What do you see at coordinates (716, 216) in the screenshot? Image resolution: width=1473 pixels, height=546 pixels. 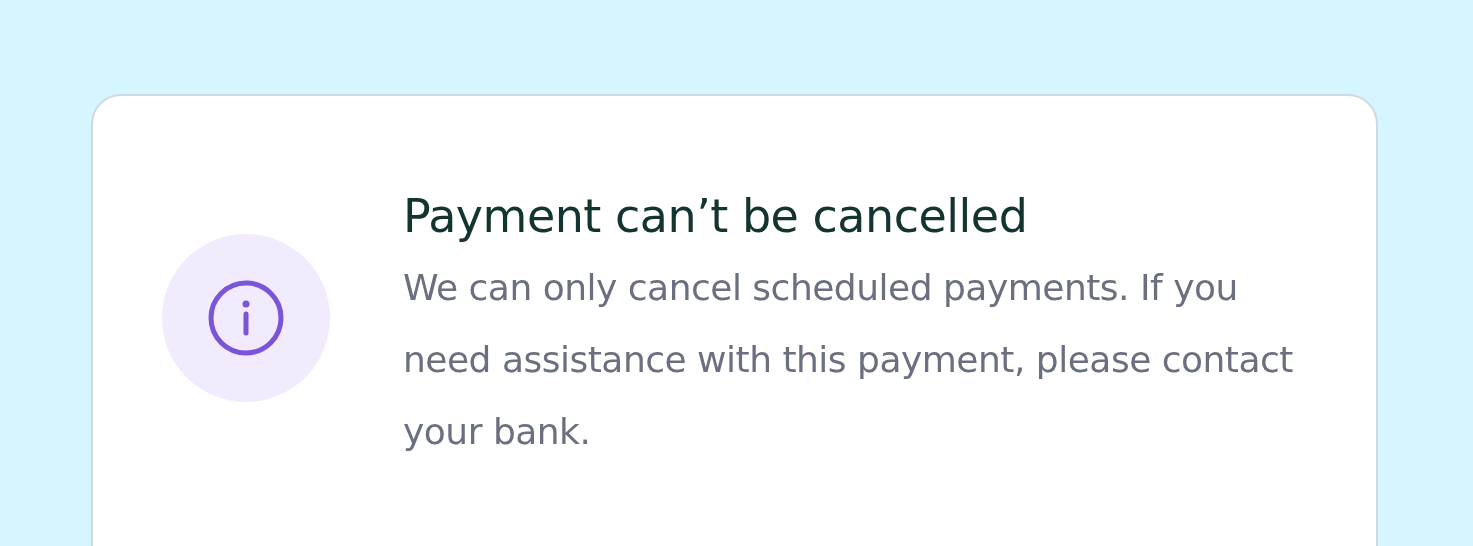 I see `notice-title: Payment can’t be cancelled` at bounding box center [716, 216].